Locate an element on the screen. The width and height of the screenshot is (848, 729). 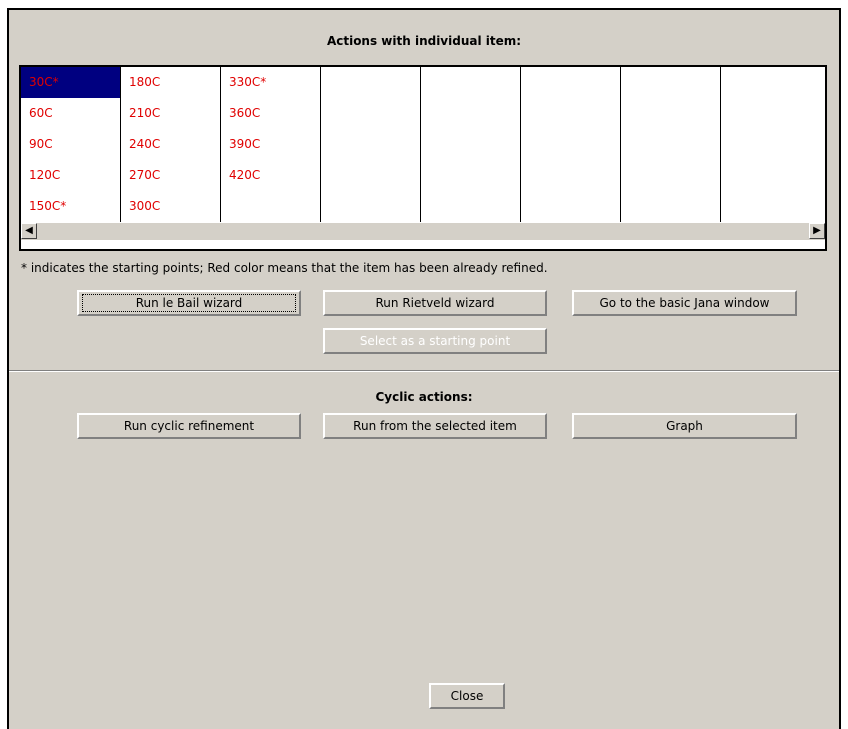
run-le-bail-wizard-button: Run le Bail wizard is located at coordinates (189, 303).